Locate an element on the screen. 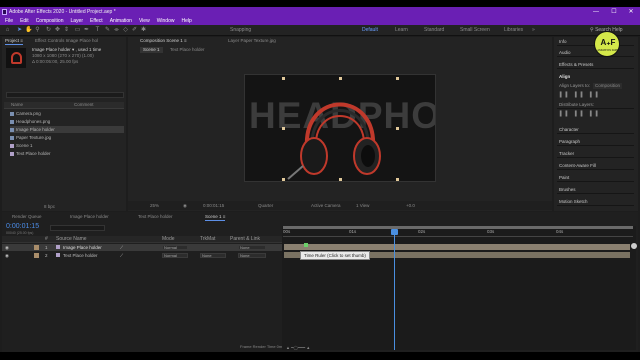 This screenshot has width=640, height=360. views-dropdown: 1 View is located at coordinates (362, 206).